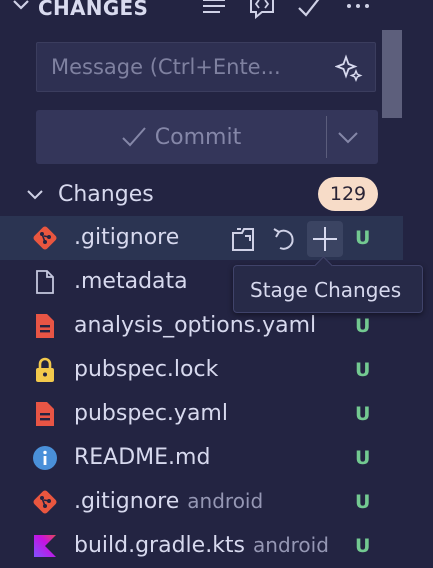  Describe the element at coordinates (134, 137) in the screenshot. I see `check-icon` at that location.